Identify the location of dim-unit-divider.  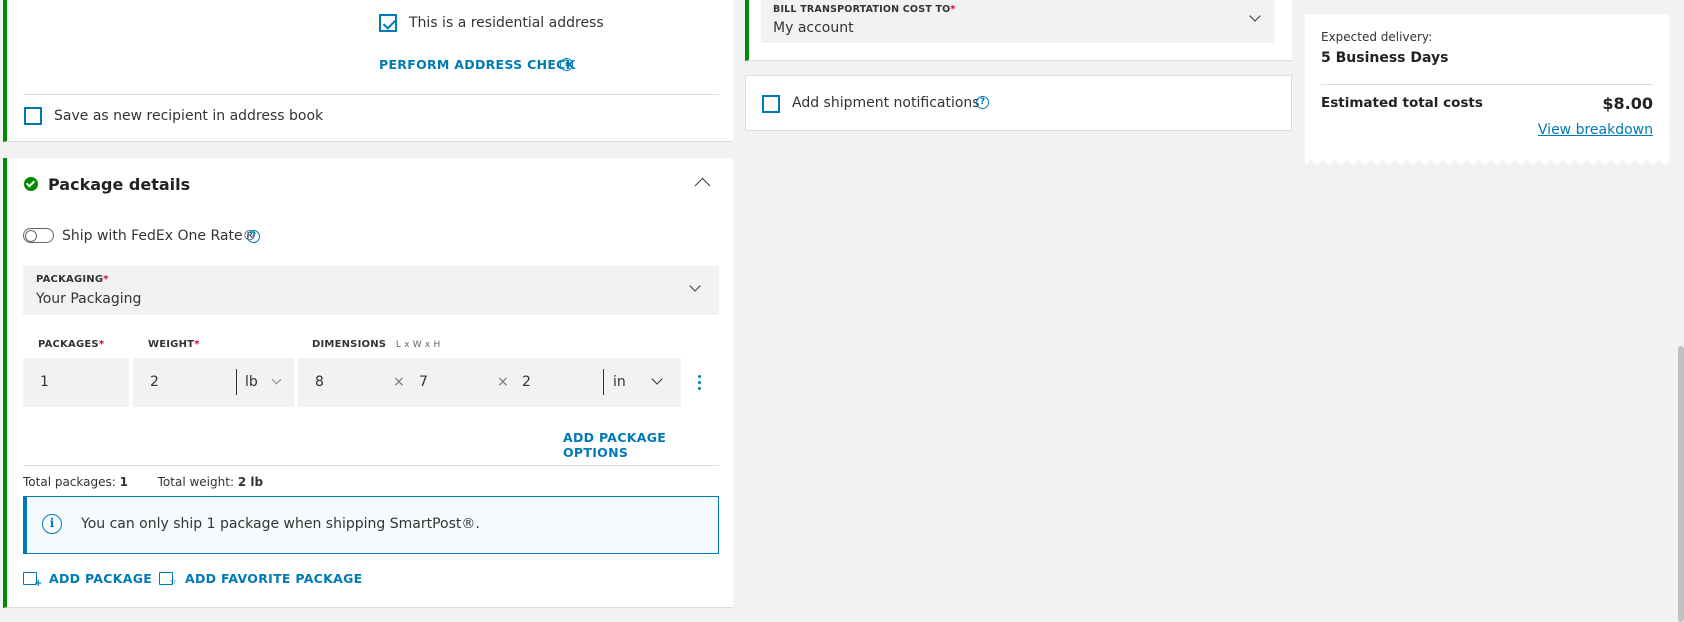
(603, 382).